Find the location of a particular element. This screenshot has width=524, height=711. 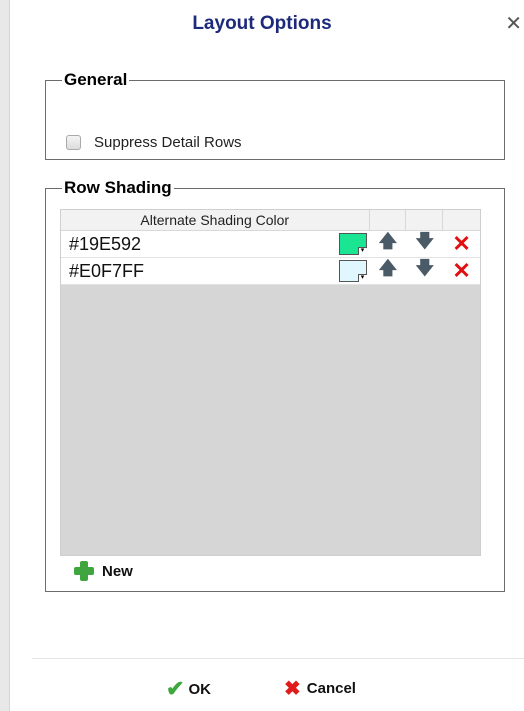

x-icon: ✖ is located at coordinates (292, 689).